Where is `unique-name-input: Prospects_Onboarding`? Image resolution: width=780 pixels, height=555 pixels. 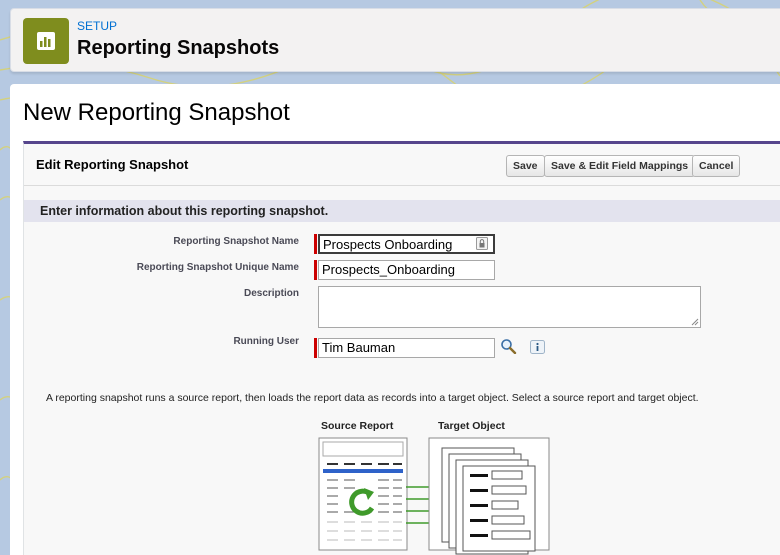
unique-name-input: Prospects_Onboarding is located at coordinates (406, 270).